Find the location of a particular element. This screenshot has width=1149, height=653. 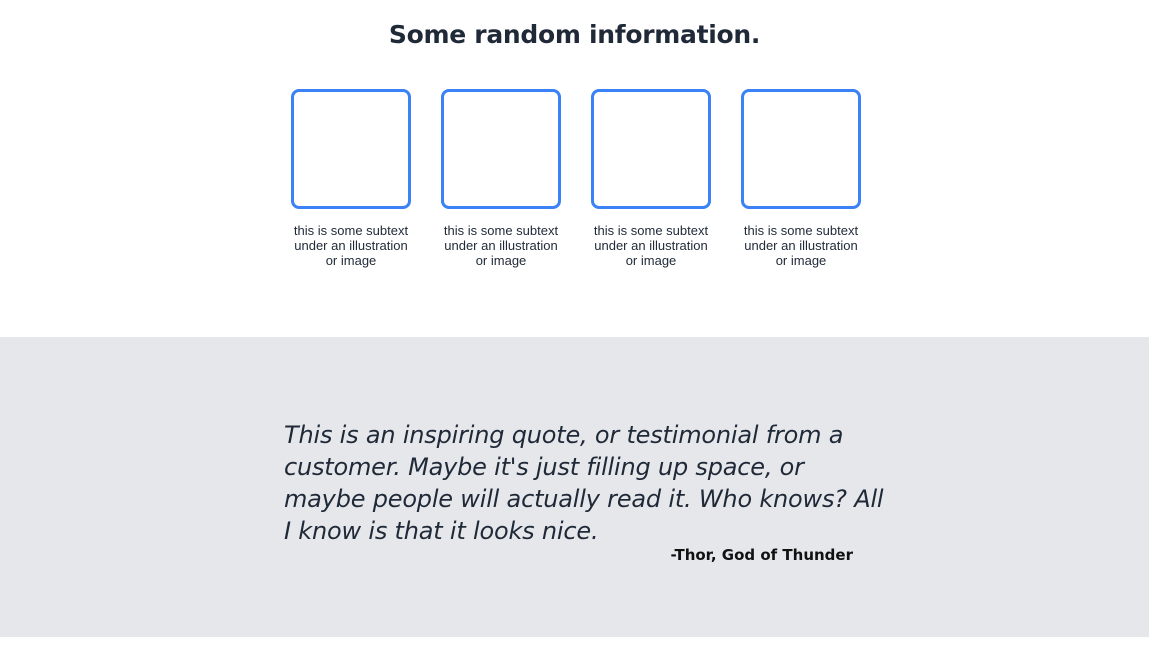

testimonial-author: -Thor, God of Thunder is located at coordinates (761, 555).